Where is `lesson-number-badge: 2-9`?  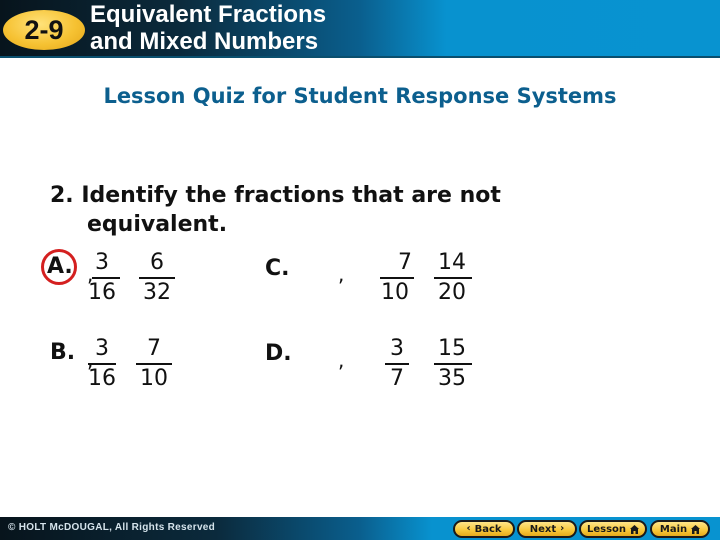 lesson-number-badge: 2-9 is located at coordinates (44, 30).